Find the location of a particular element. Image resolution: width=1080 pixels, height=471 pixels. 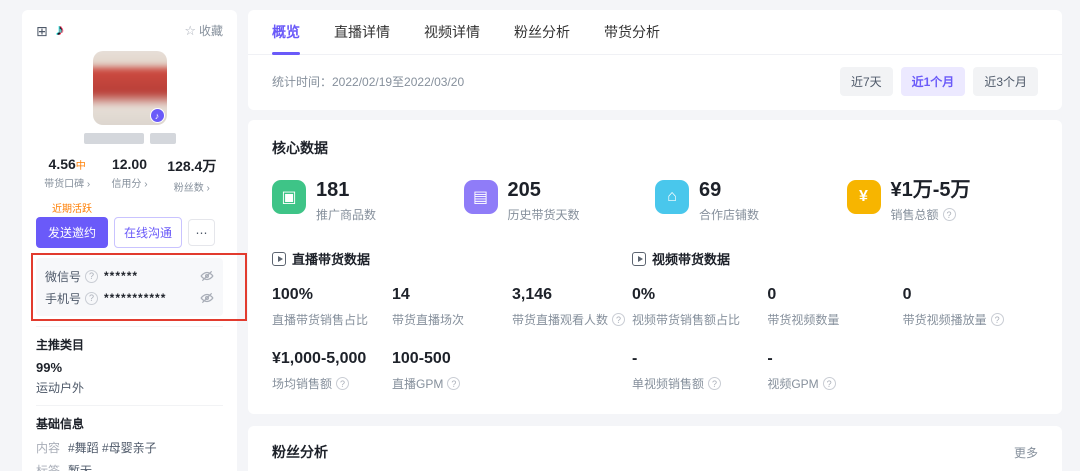

tab-fans-analysis: 粉丝分析 is located at coordinates (542, 32).